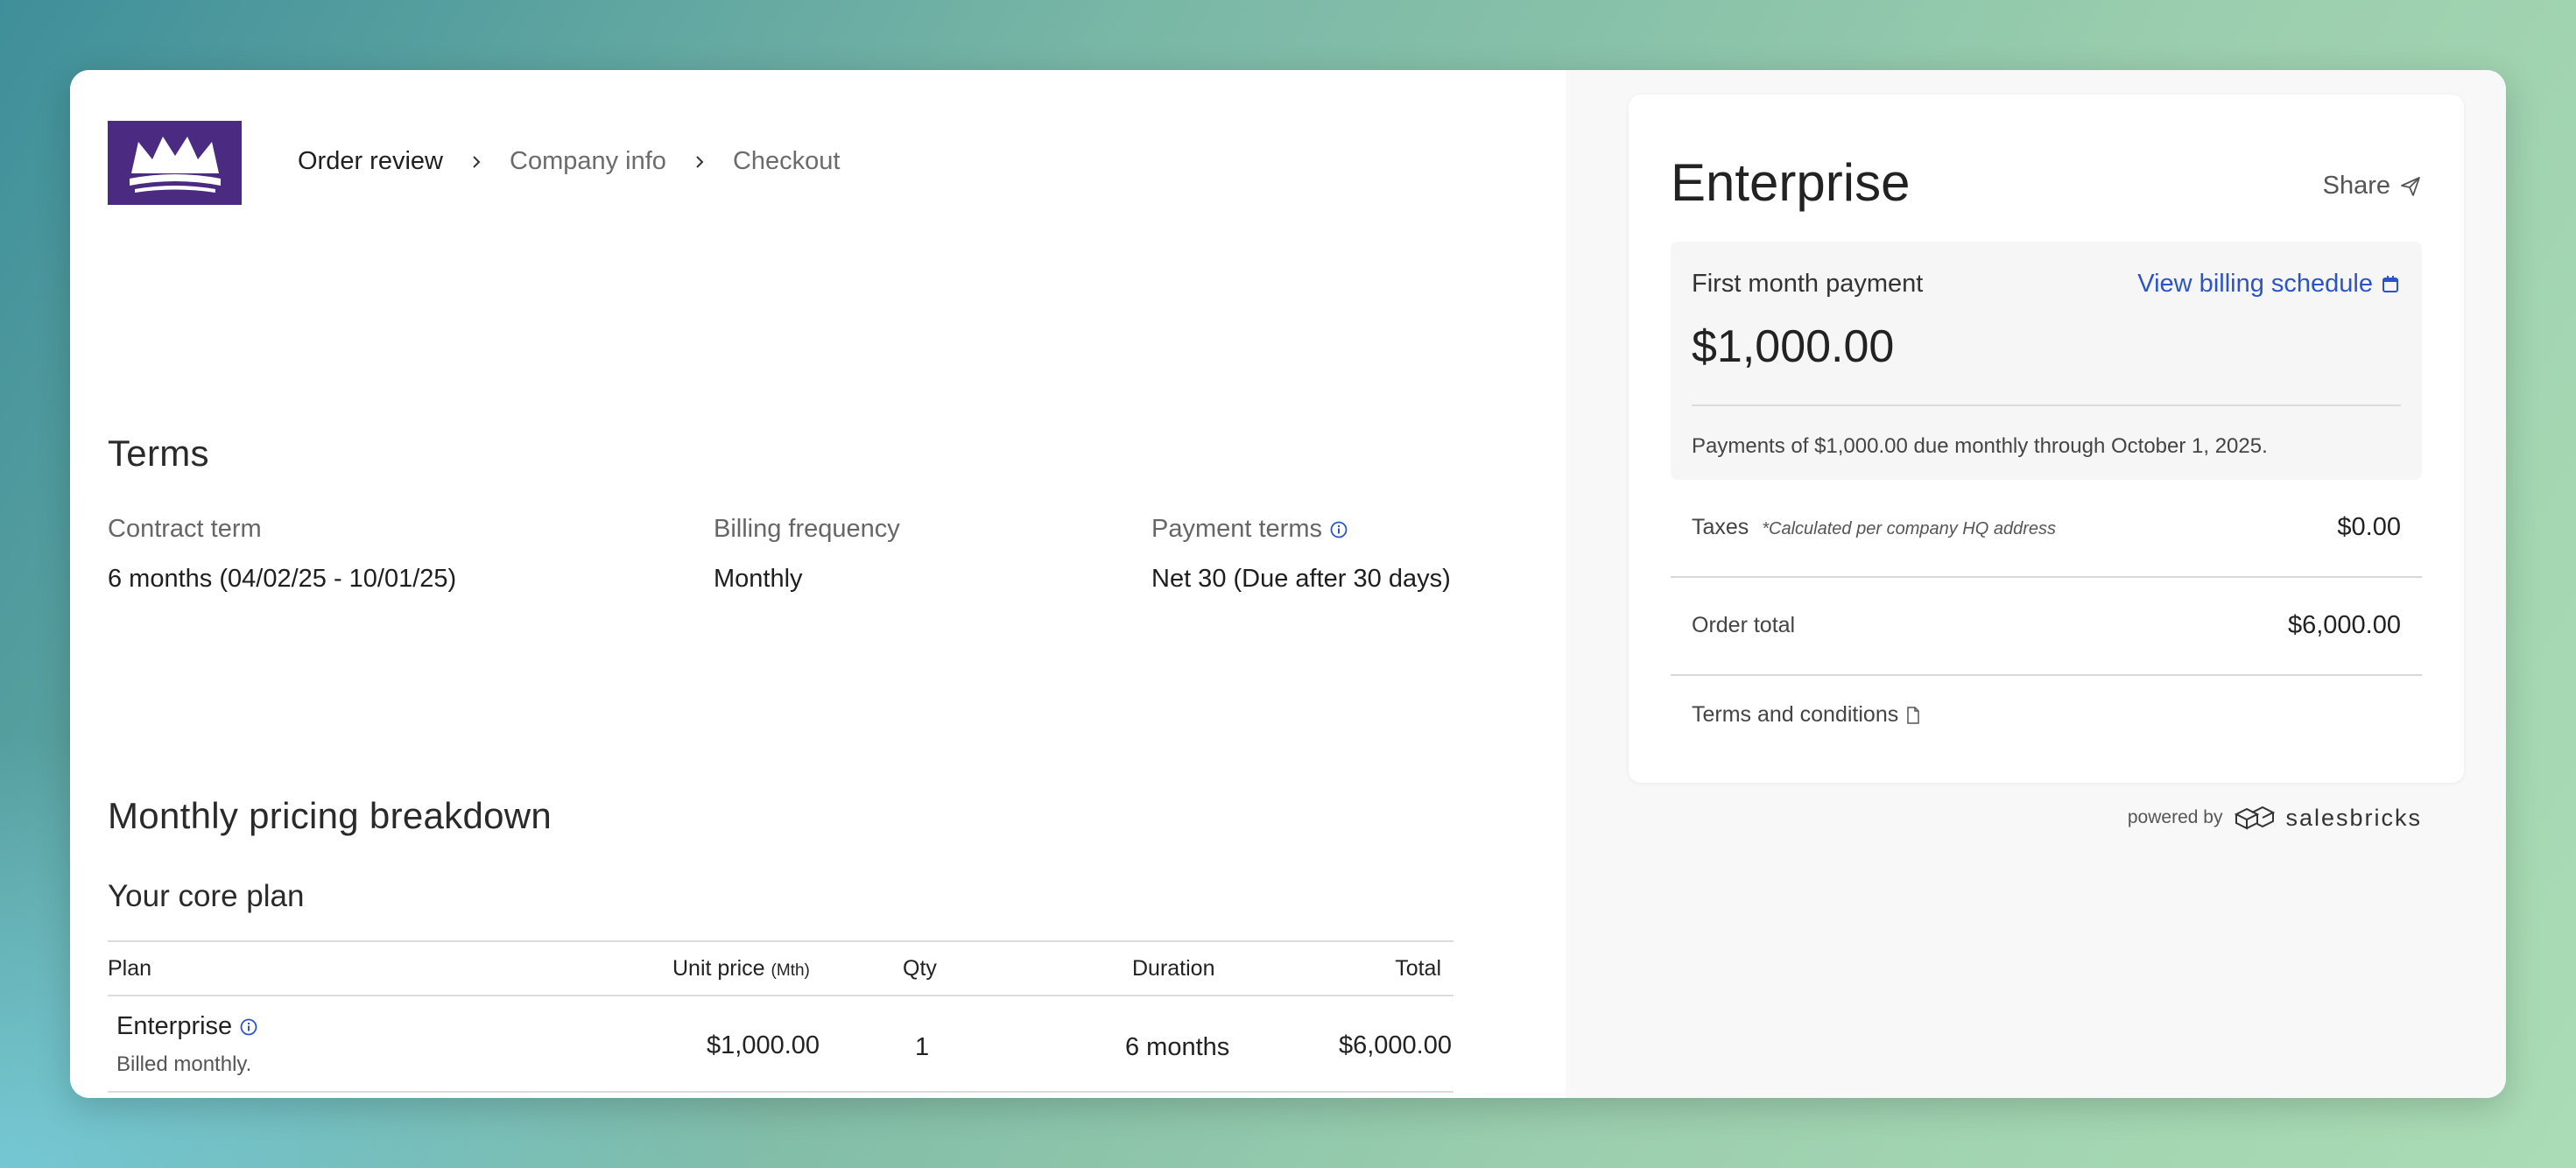 Image resolution: width=2576 pixels, height=1168 pixels. What do you see at coordinates (2344, 625) in the screenshot?
I see `order-total-value: $6,000.00` at bounding box center [2344, 625].